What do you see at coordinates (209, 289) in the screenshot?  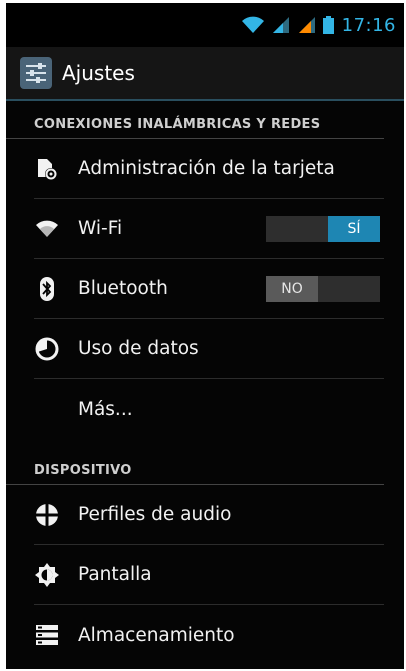 I see `row-bluetooth: Bluetooth NO` at bounding box center [209, 289].